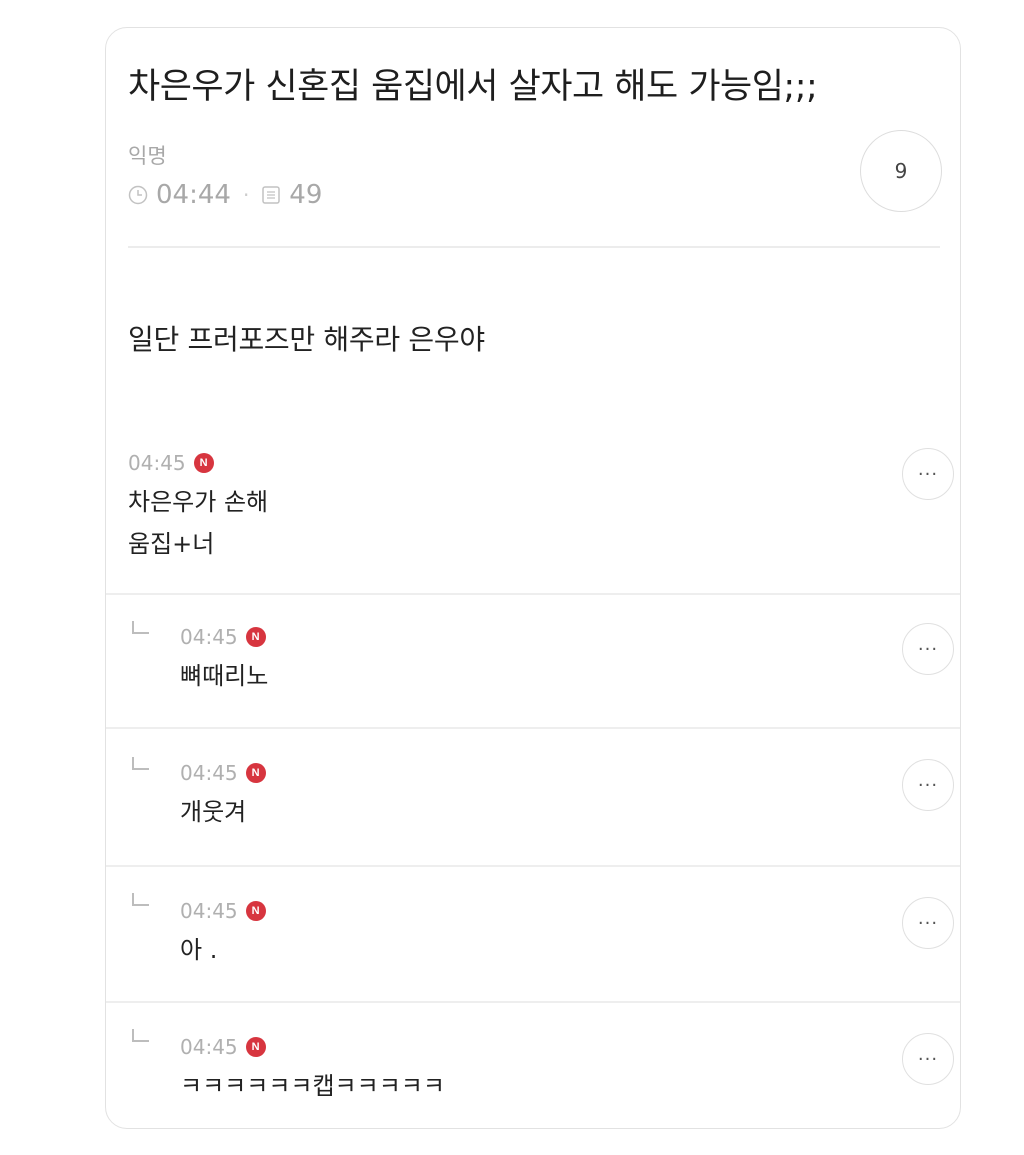 This screenshot has height=1155, width=1024. What do you see at coordinates (533, 797) in the screenshot?
I see `reply-comment: 04:45 N 개웃겨 ···` at bounding box center [533, 797].